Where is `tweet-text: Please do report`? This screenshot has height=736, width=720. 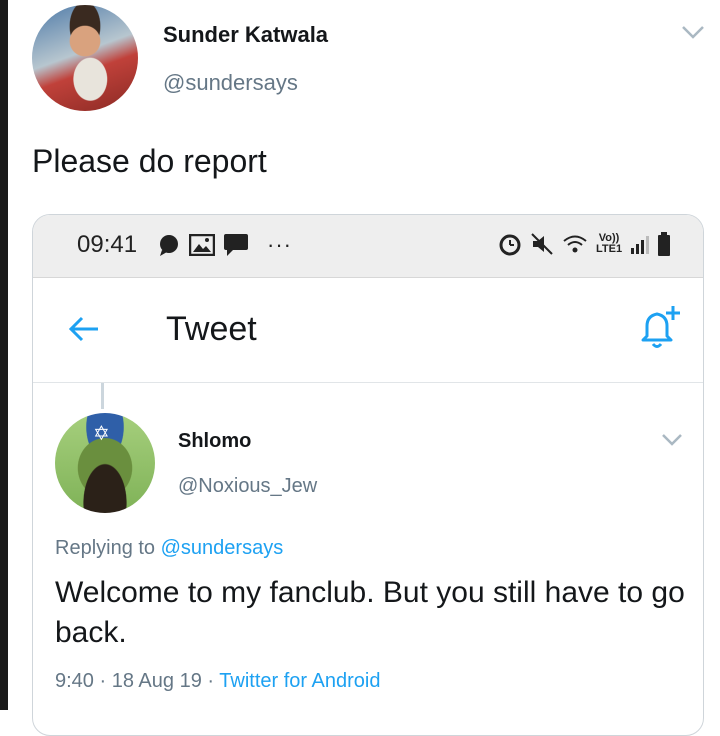 tweet-text: Please do report is located at coordinates (149, 161).